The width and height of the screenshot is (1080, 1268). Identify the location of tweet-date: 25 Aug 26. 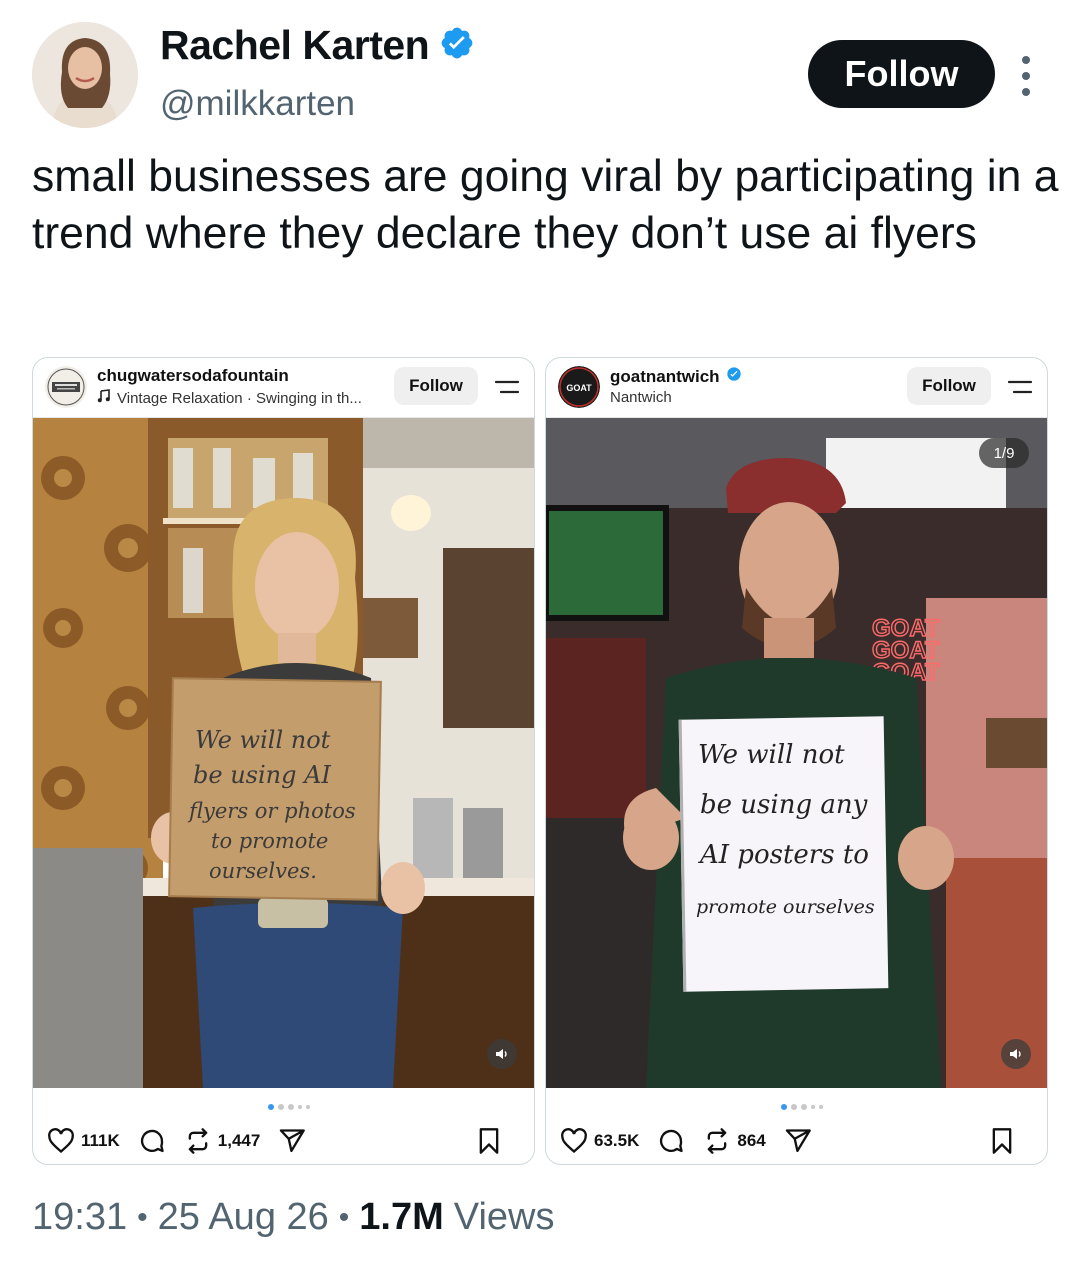
(243, 1217).